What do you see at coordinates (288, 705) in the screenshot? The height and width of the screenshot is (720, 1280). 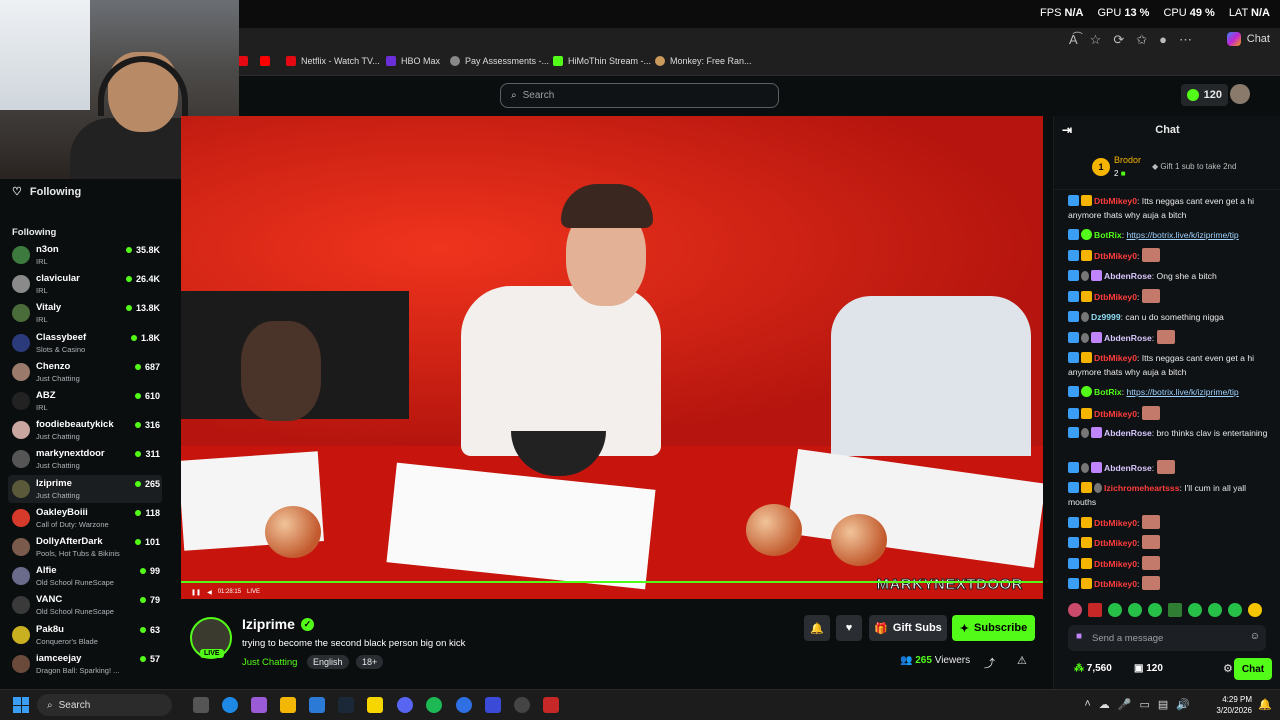 I see `file-explorer-icon` at bounding box center [288, 705].